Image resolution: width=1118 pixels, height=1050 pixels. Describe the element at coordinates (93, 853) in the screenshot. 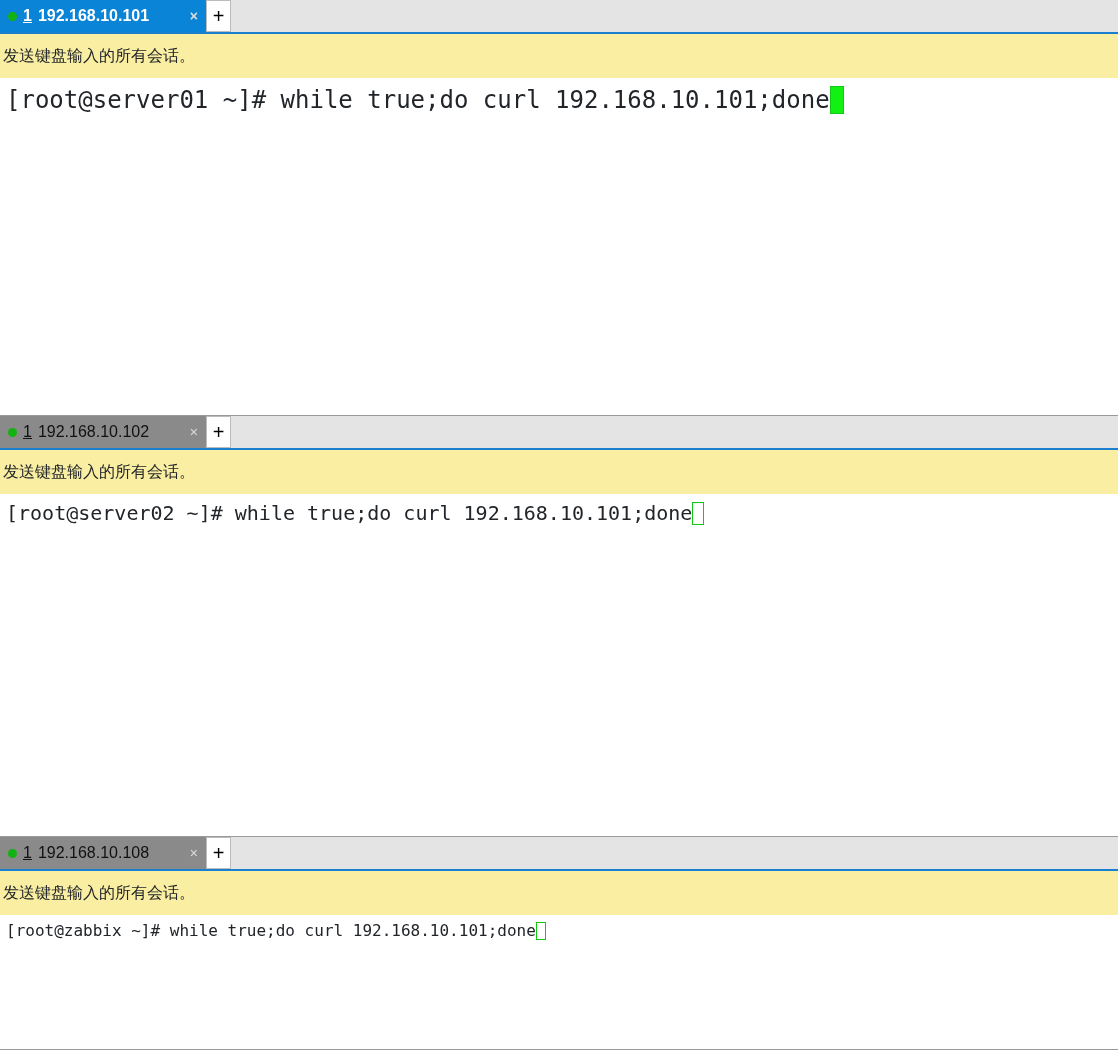

I see `tab-host: 192.168.10.108` at that location.